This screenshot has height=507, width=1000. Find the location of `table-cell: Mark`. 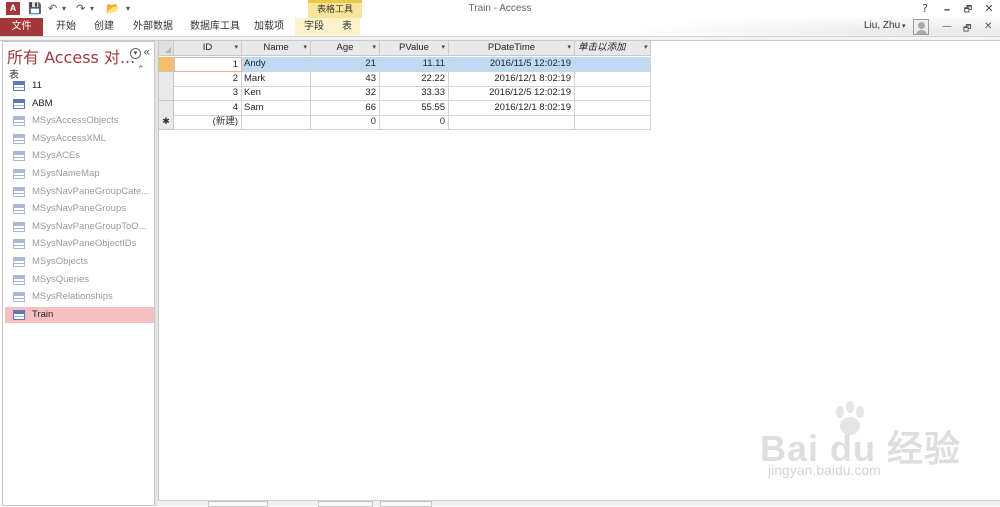

table-cell: Mark is located at coordinates (276, 79).